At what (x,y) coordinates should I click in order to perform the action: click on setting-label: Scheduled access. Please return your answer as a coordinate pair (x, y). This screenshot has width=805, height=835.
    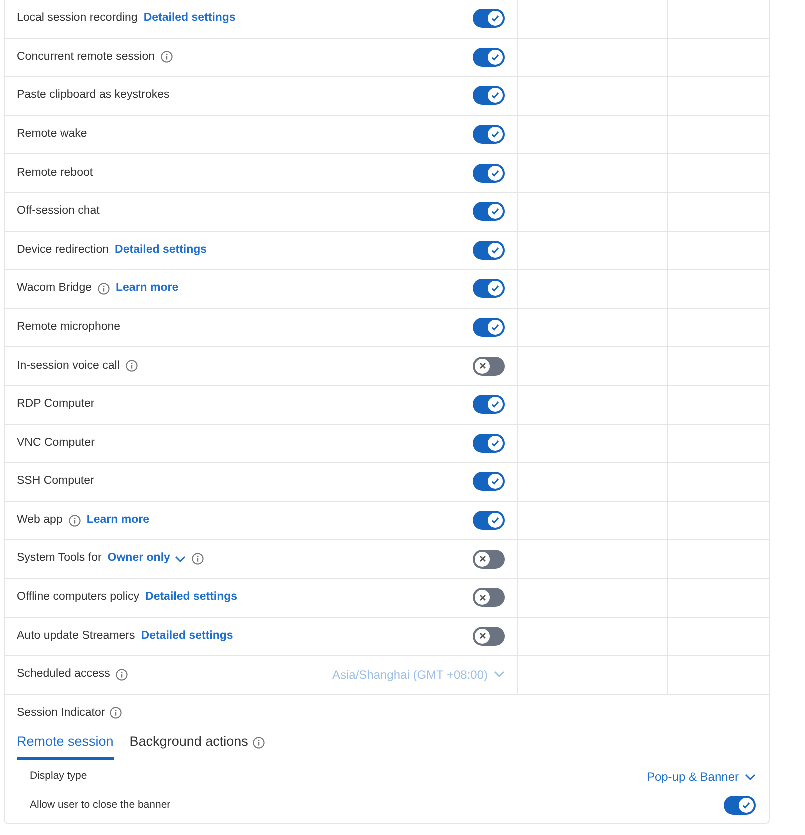
    Looking at the image, I should click on (63, 674).